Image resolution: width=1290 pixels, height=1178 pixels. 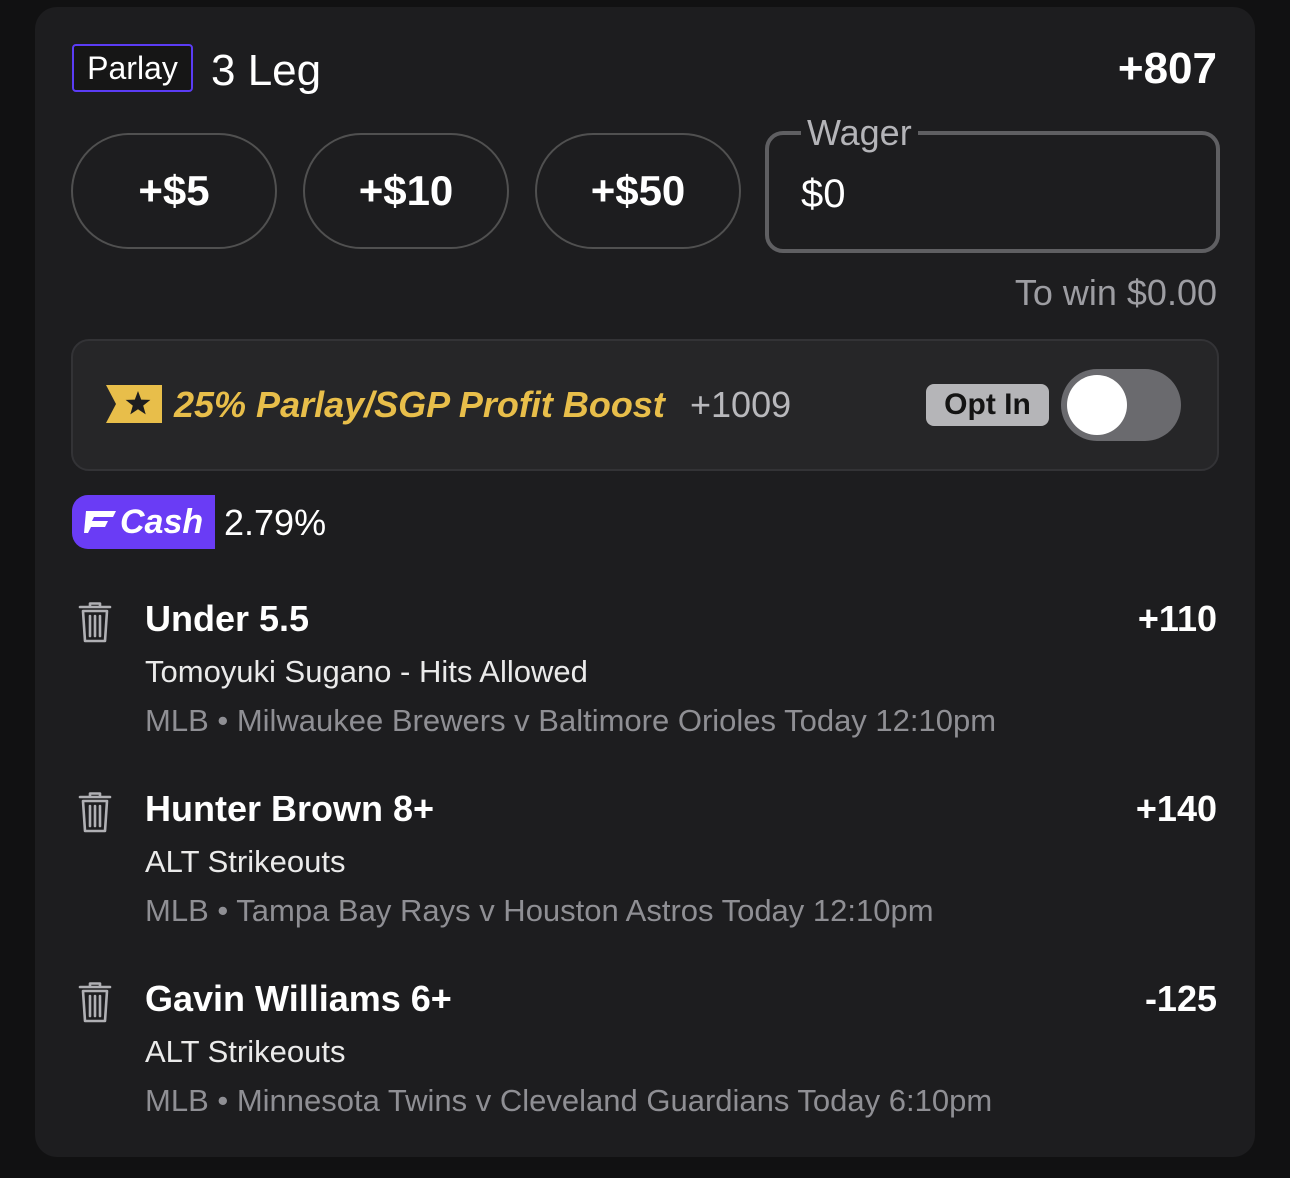 What do you see at coordinates (406, 191) in the screenshot?
I see `quick-bet-10-button: +$10` at bounding box center [406, 191].